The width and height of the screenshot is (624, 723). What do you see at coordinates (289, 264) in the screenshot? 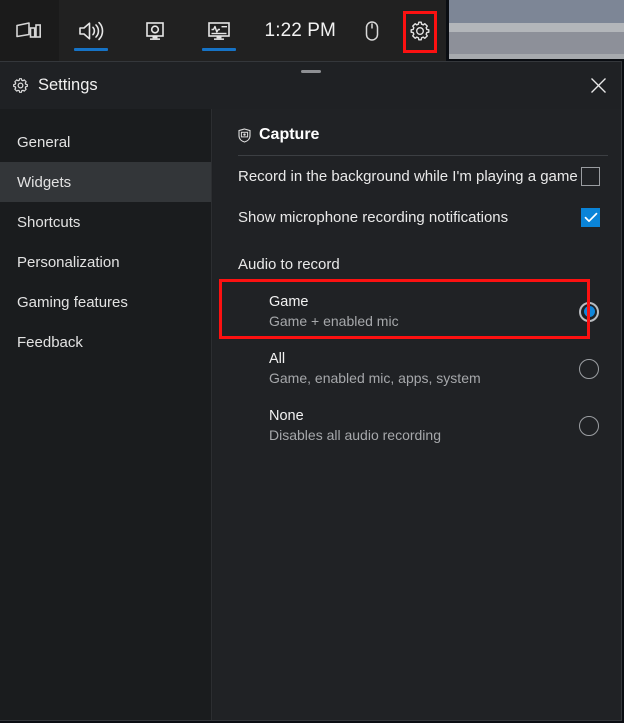
I see `audio-to-record-label: Audio to record` at bounding box center [289, 264].